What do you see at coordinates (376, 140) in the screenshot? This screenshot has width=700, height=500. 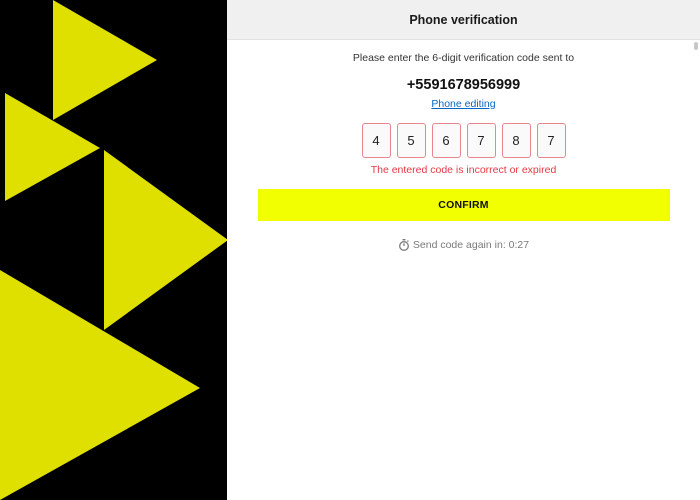 I see `code-digit-1: 4` at bounding box center [376, 140].